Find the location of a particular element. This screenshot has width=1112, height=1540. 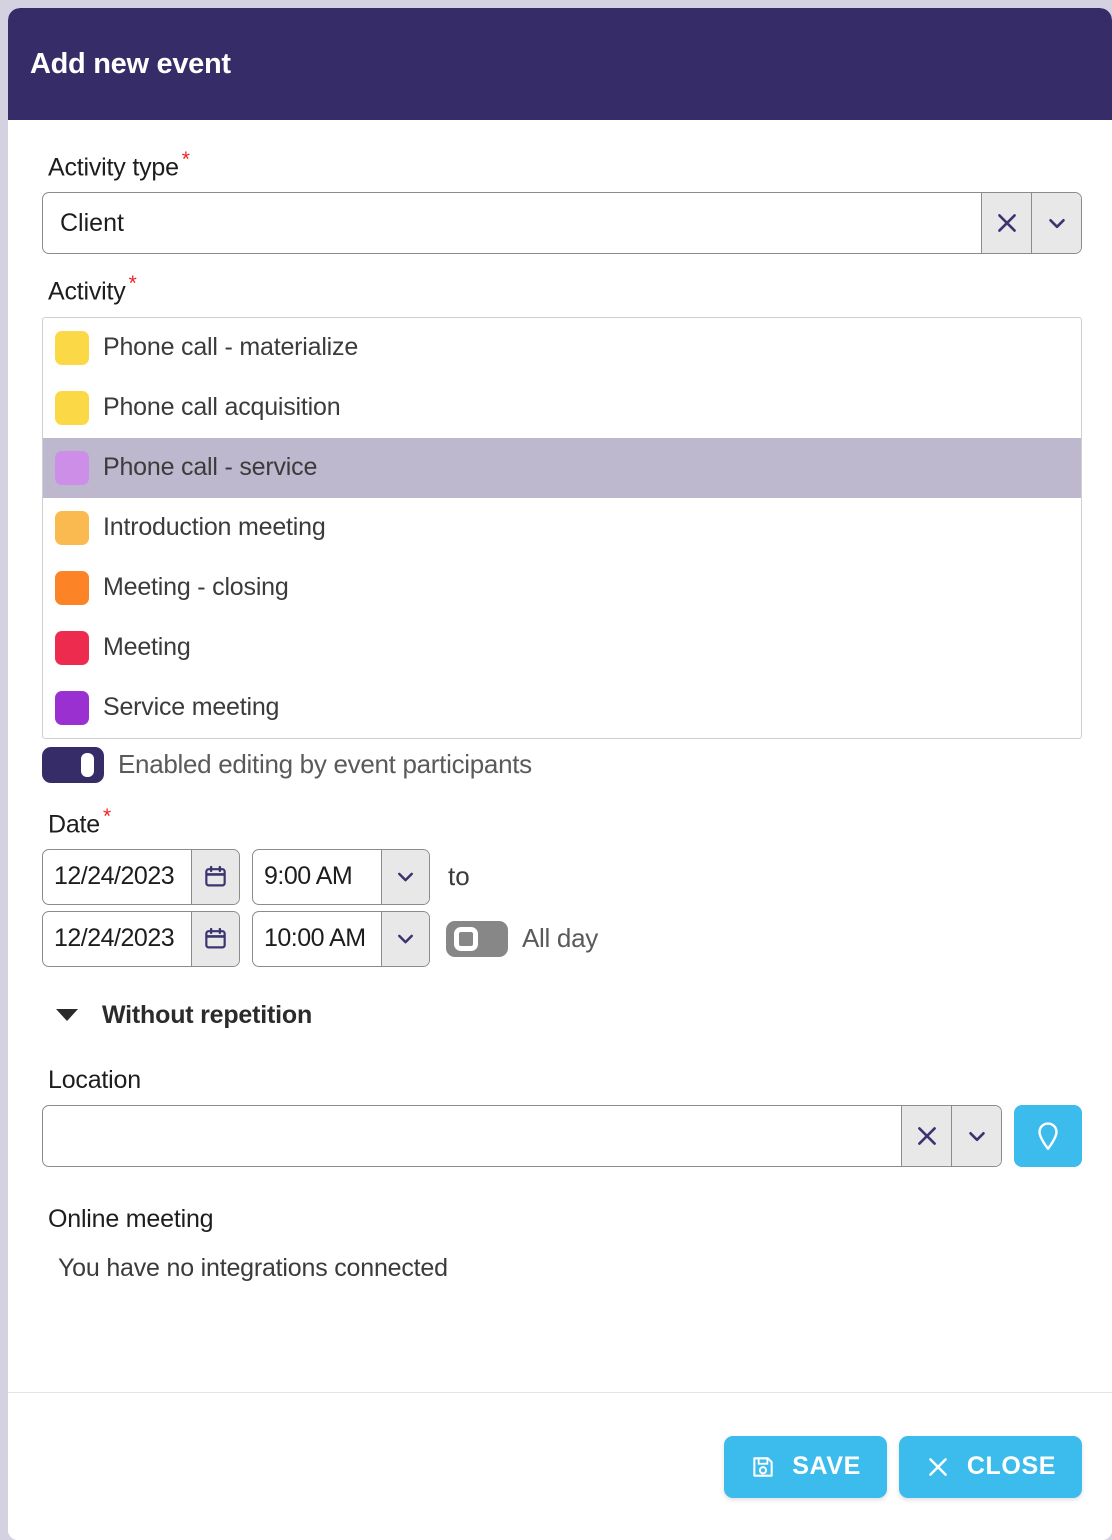

all-day-row: All day is located at coordinates (522, 938).